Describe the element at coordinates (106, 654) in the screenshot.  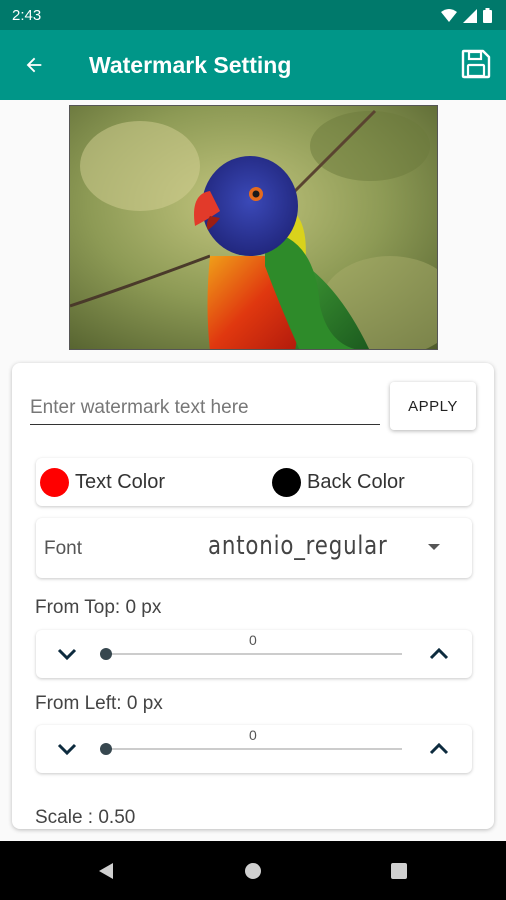
I see `from-top-thumb` at that location.